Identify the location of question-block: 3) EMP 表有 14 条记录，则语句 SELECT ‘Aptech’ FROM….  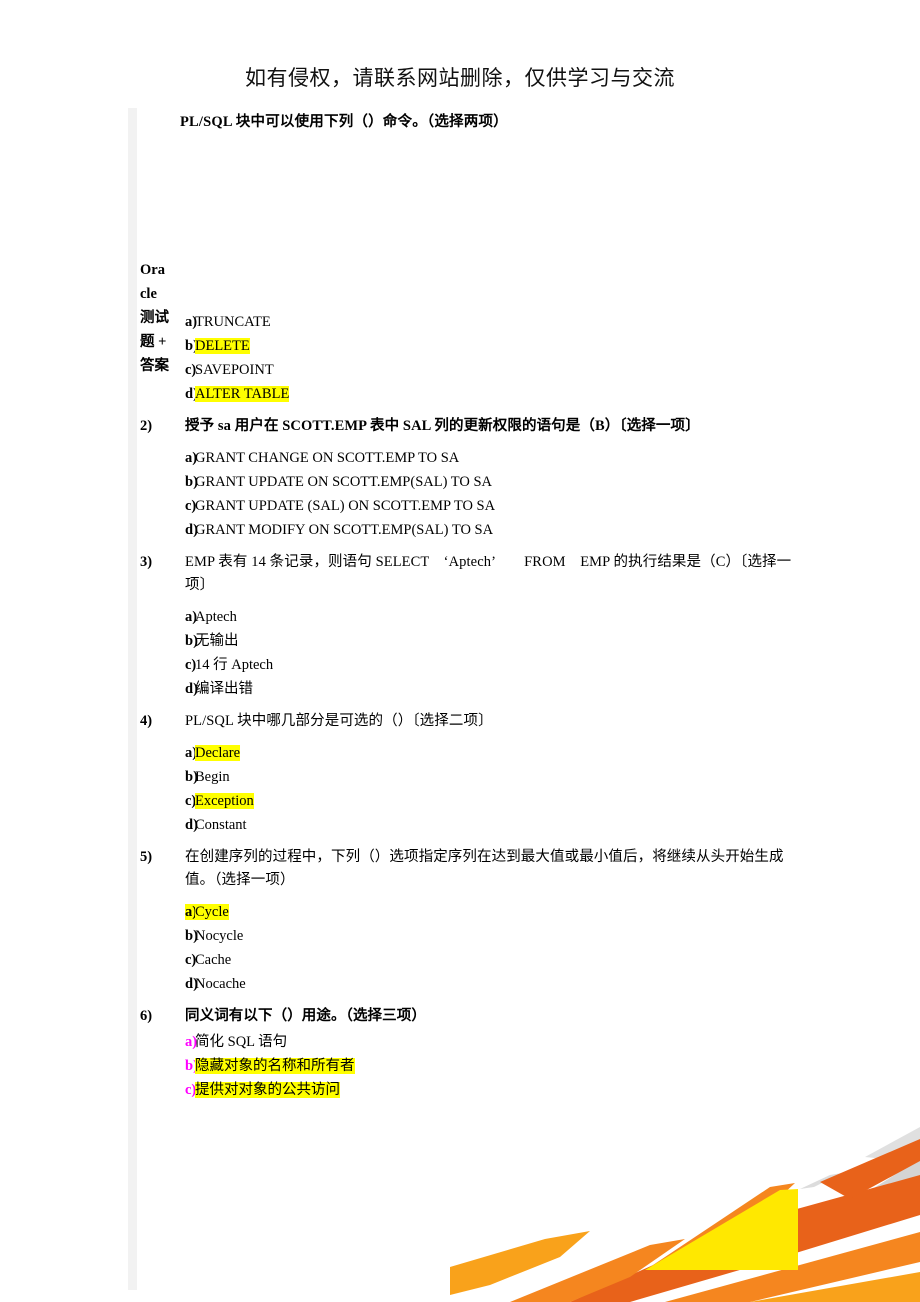
(470, 630).